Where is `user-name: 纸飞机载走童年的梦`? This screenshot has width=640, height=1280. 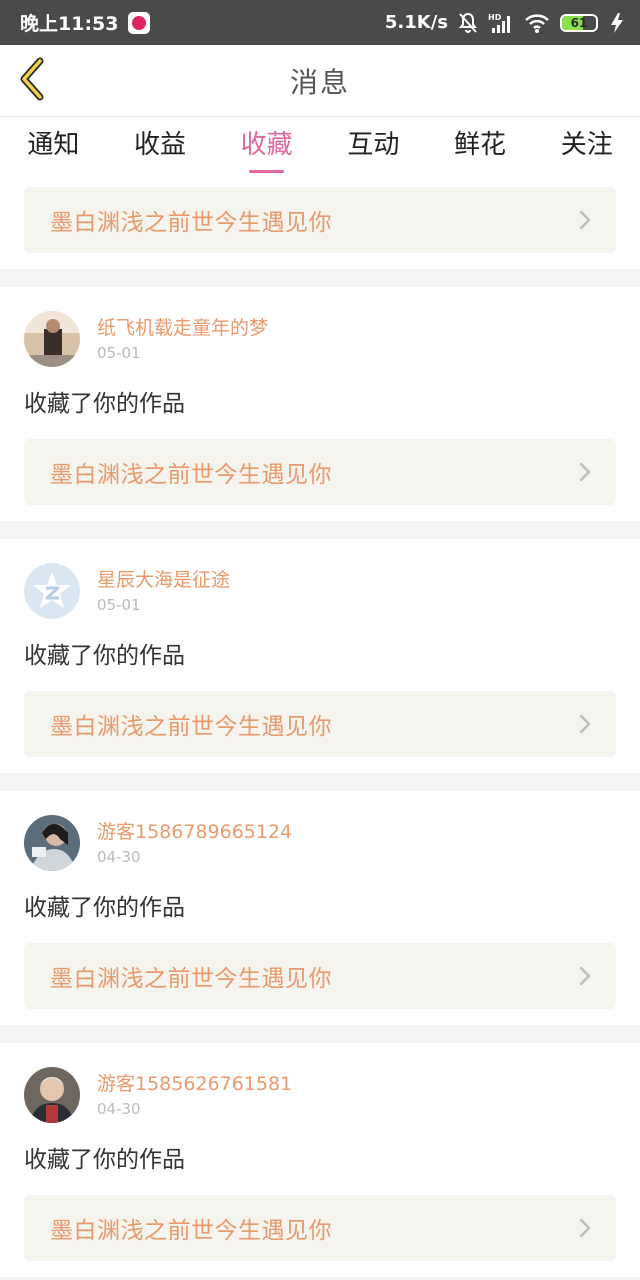
user-name: 纸飞机载走童年的梦 is located at coordinates (182, 328).